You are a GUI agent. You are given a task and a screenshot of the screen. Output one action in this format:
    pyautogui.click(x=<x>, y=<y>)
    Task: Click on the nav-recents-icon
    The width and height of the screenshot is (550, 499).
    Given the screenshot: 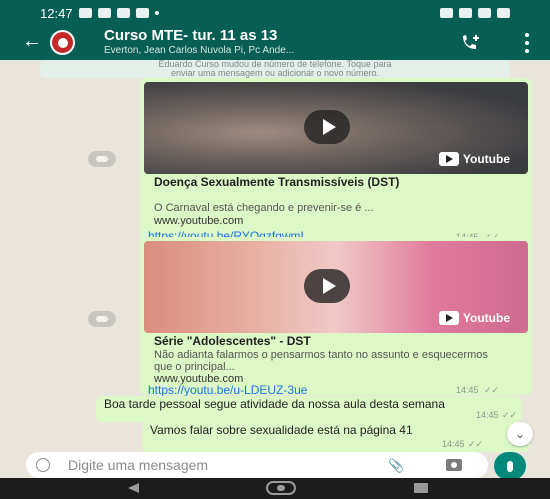 What is the action you would take?
    pyautogui.click(x=421, y=488)
    